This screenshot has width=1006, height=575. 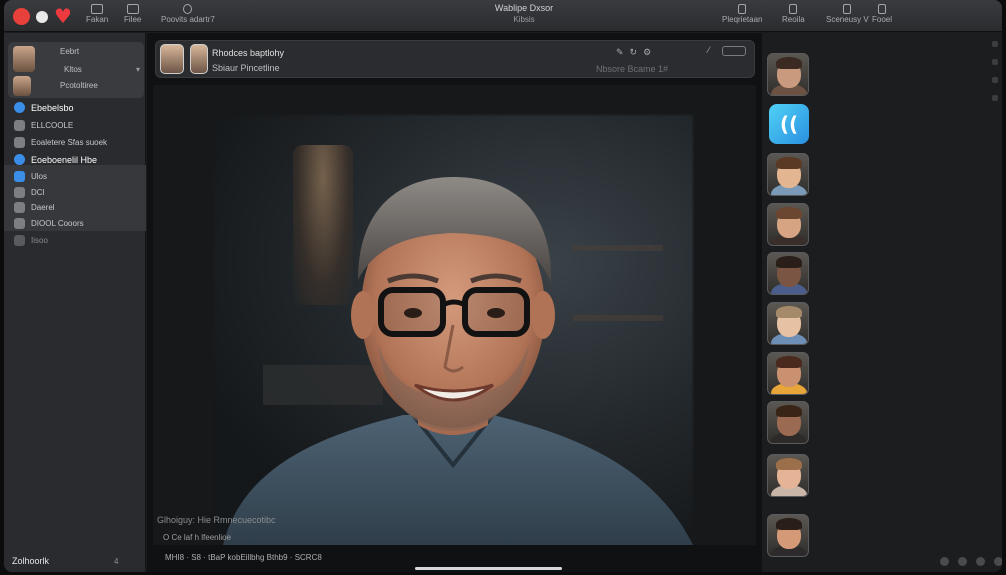 I want to click on participant-2-thumbnail, so click(x=788, y=174).